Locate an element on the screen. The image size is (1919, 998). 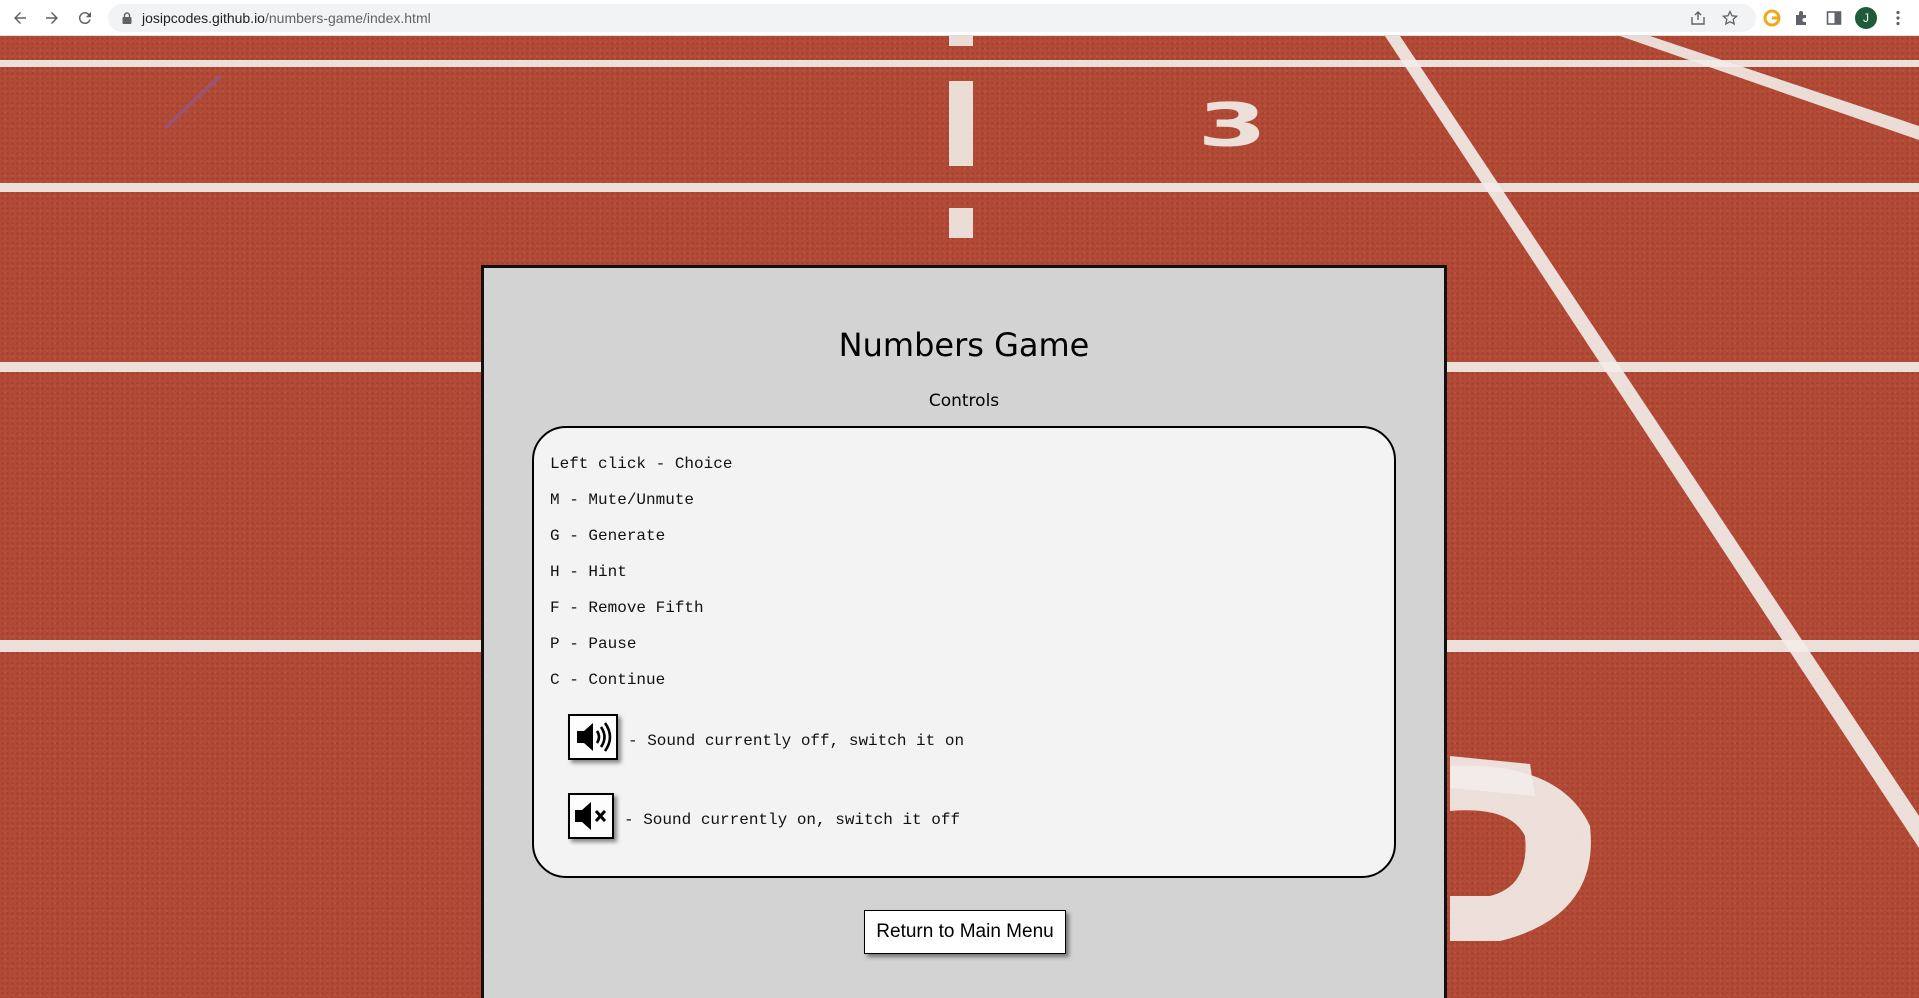
lock-icon is located at coordinates (127, 18).